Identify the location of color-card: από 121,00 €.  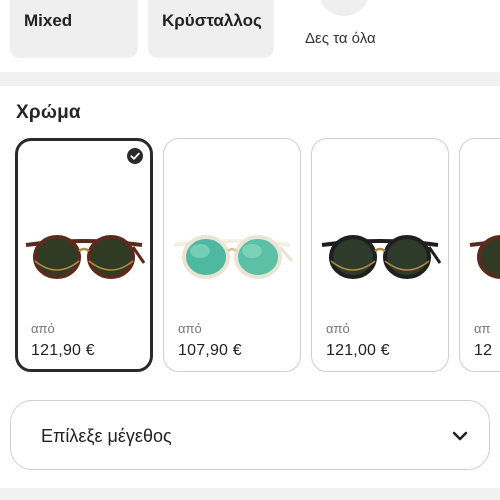
(380, 255).